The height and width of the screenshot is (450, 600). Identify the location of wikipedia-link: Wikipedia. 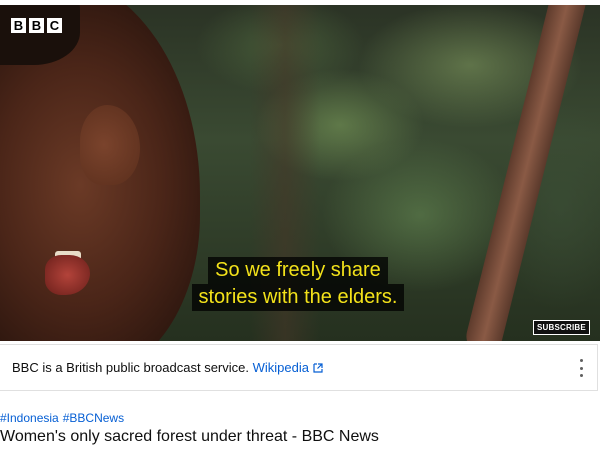
(288, 367).